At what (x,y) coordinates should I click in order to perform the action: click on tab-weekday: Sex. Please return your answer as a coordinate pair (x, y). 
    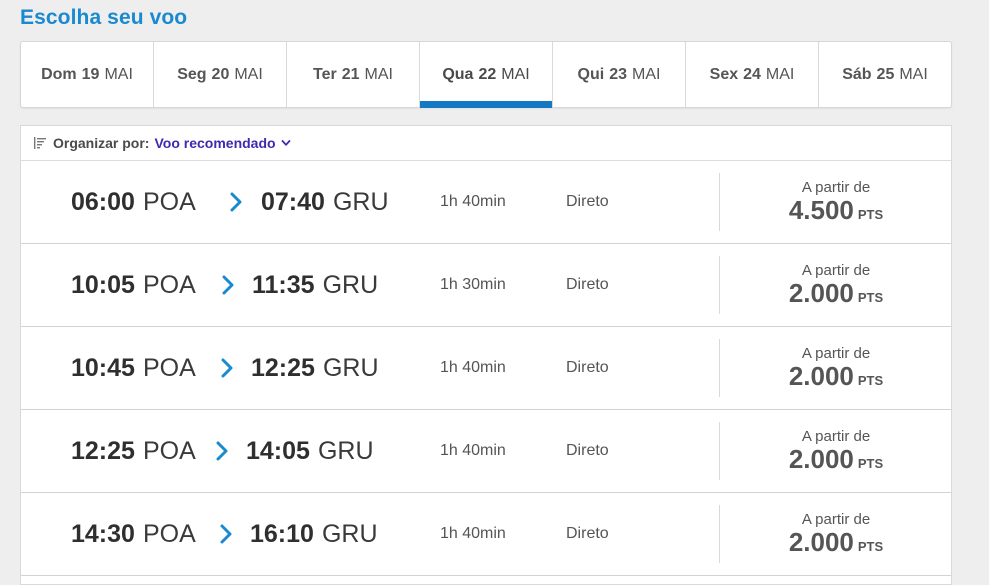
    Looking at the image, I should click on (724, 74).